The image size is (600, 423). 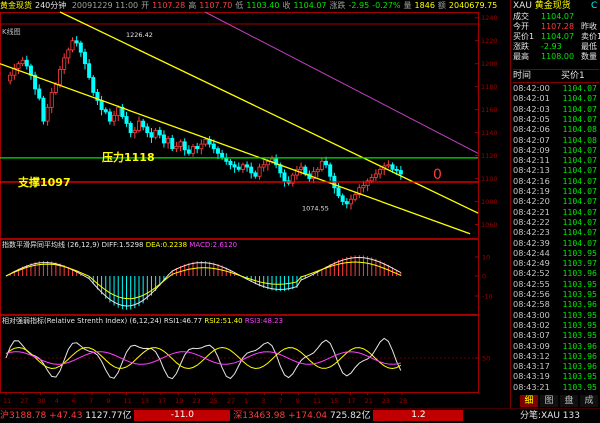 What do you see at coordinates (5, 416) in the screenshot?
I see `sh-label: 沪` at bounding box center [5, 416].